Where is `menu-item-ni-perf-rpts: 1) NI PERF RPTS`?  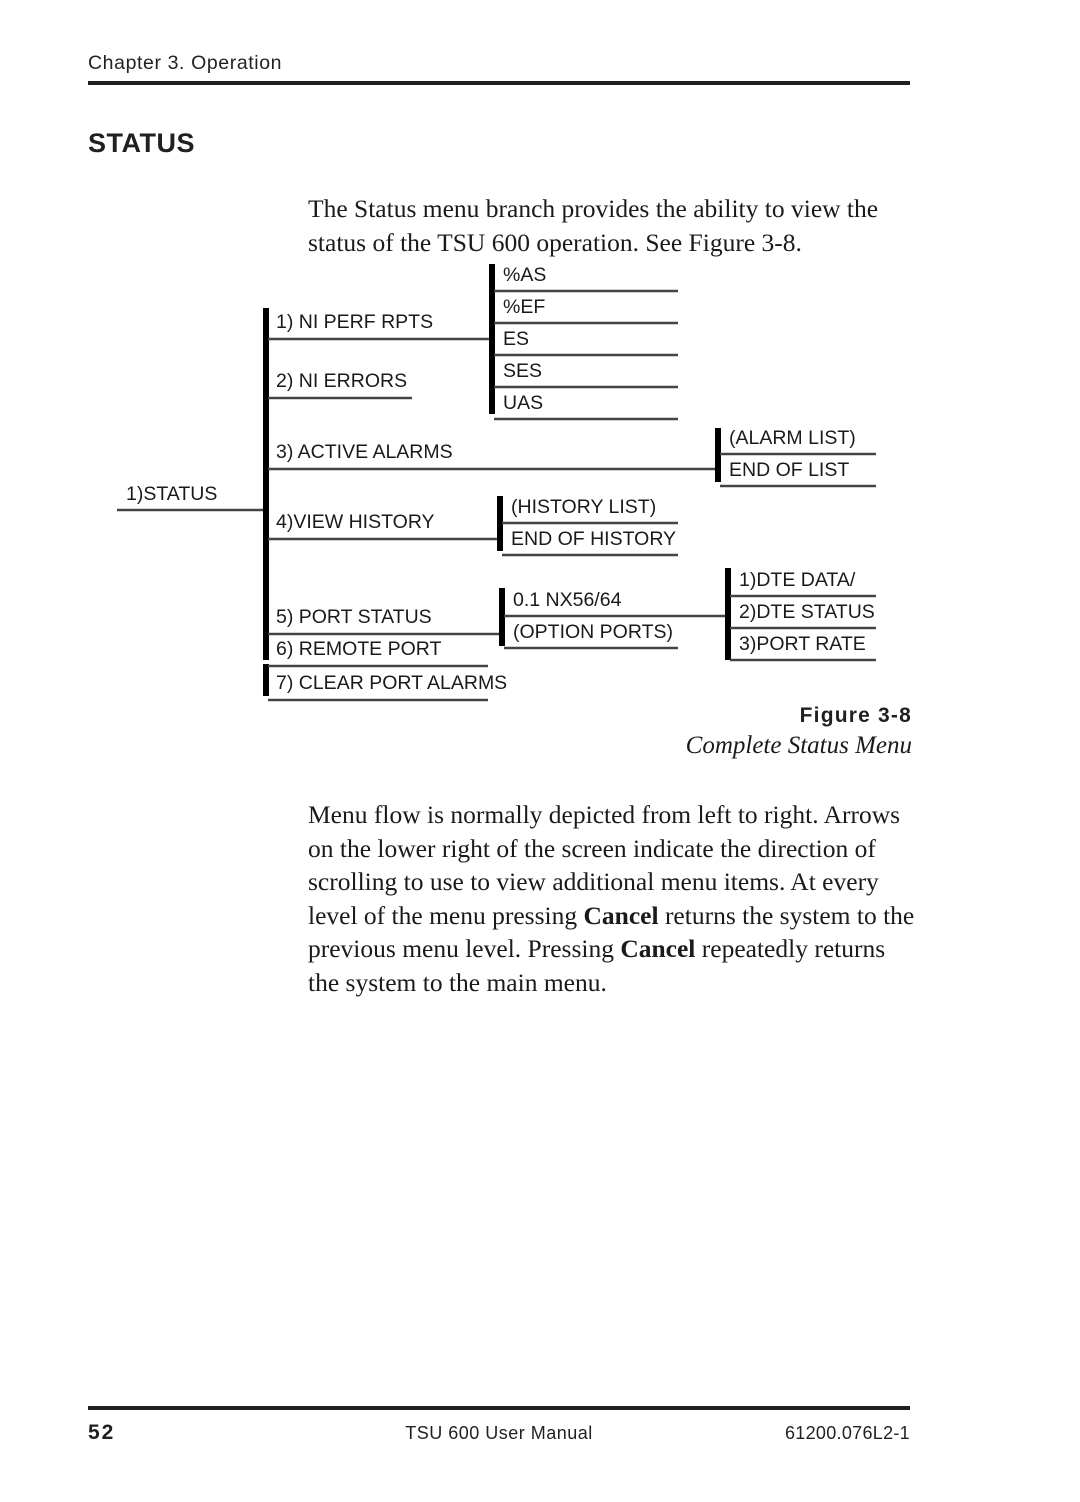 menu-item-ni-perf-rpts: 1) NI PERF RPTS is located at coordinates (354, 322).